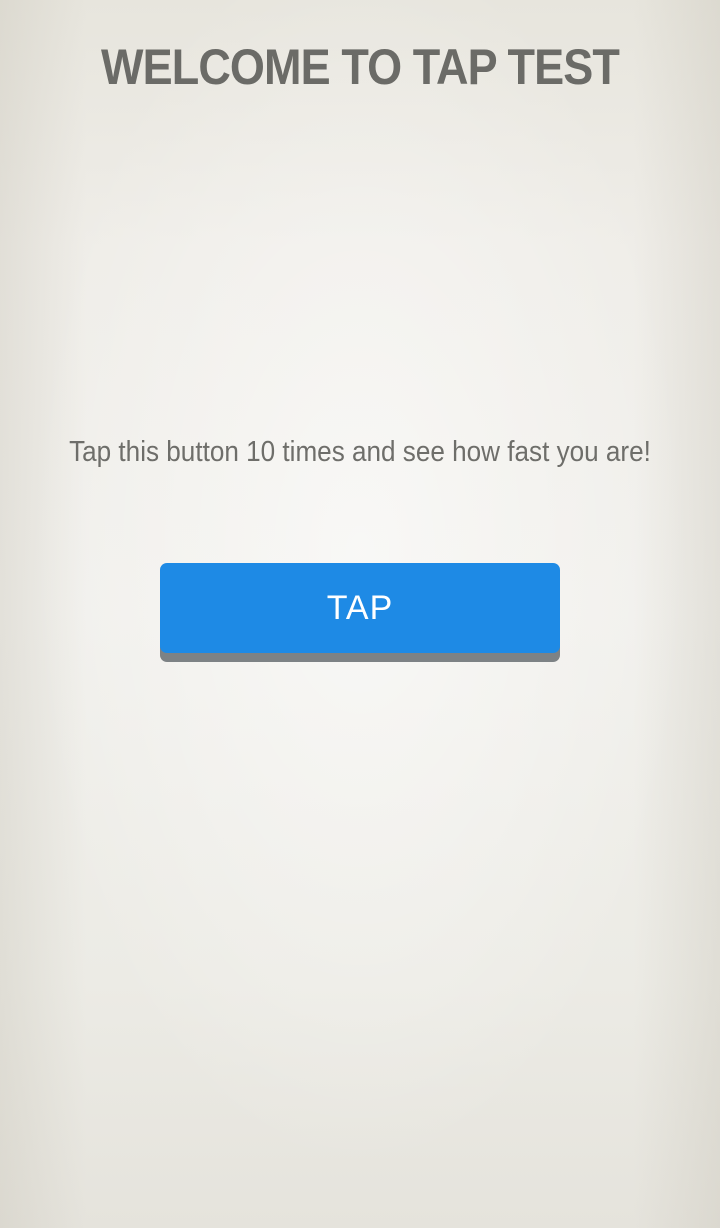 Image resolution: width=720 pixels, height=1228 pixels. I want to click on tap-button-label: TAP, so click(360, 607).